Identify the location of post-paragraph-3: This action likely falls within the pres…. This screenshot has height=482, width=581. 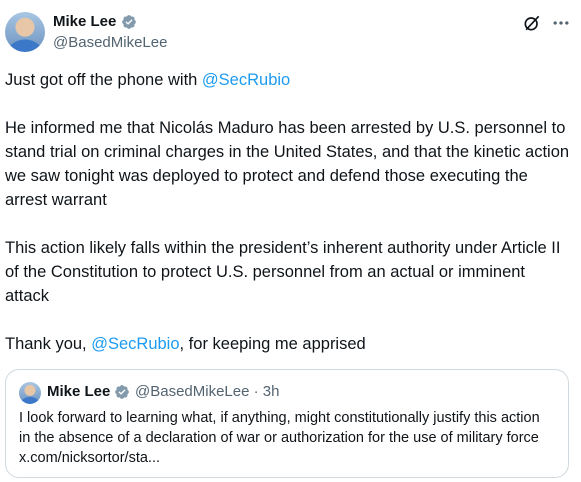
(283, 272).